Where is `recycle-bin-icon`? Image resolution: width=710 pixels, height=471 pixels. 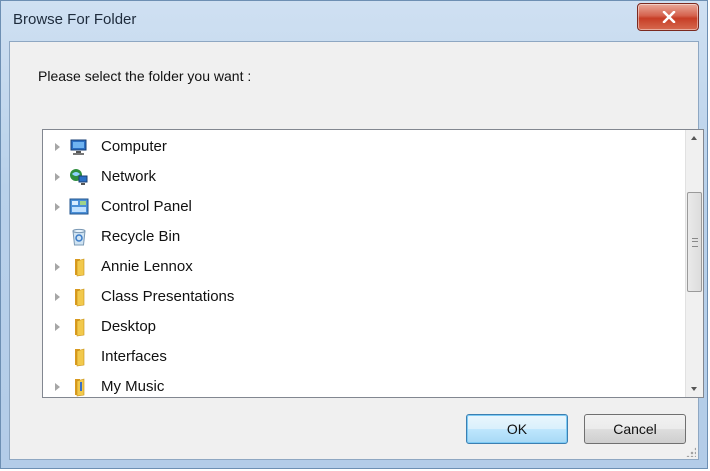
recycle-bin-icon is located at coordinates (79, 237).